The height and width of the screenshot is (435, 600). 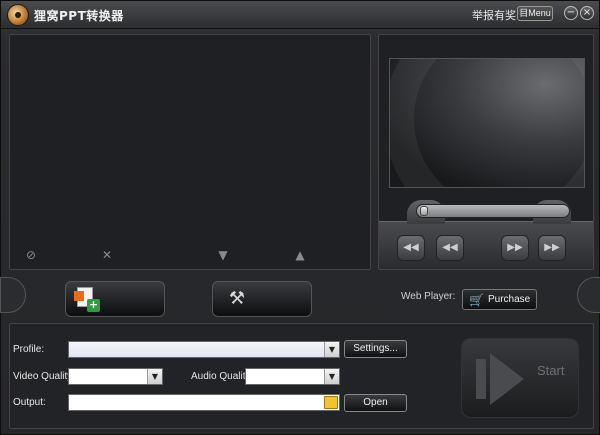 I want to click on seek-handle, so click(x=424, y=211).